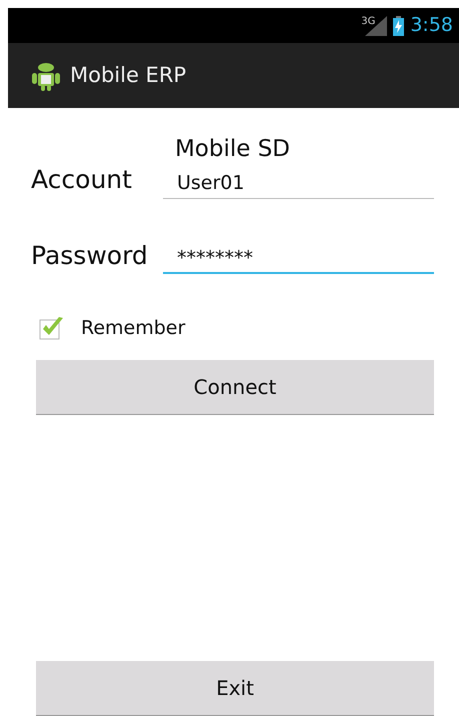  What do you see at coordinates (128, 75) in the screenshot?
I see `app-title: Mobile ERP` at bounding box center [128, 75].